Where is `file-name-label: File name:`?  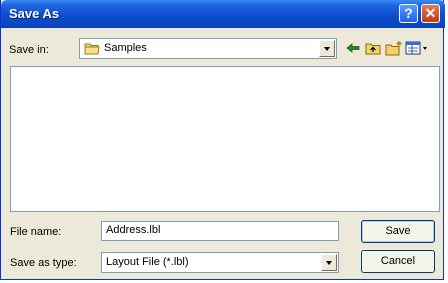
file-name-label: File name: is located at coordinates (36, 232).